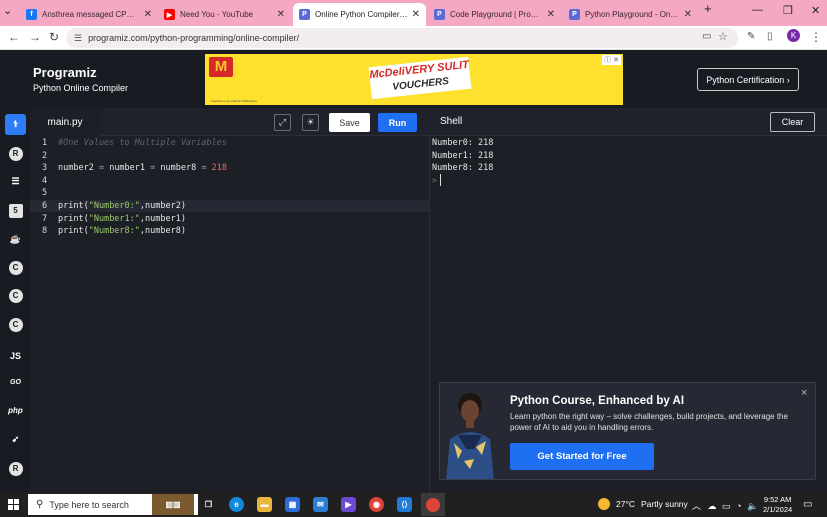 This screenshot has width=827, height=517. What do you see at coordinates (630, 14) in the screenshot?
I see `browser-tab-python-playground: P Python Playground - Online Py ✕` at bounding box center [630, 14].